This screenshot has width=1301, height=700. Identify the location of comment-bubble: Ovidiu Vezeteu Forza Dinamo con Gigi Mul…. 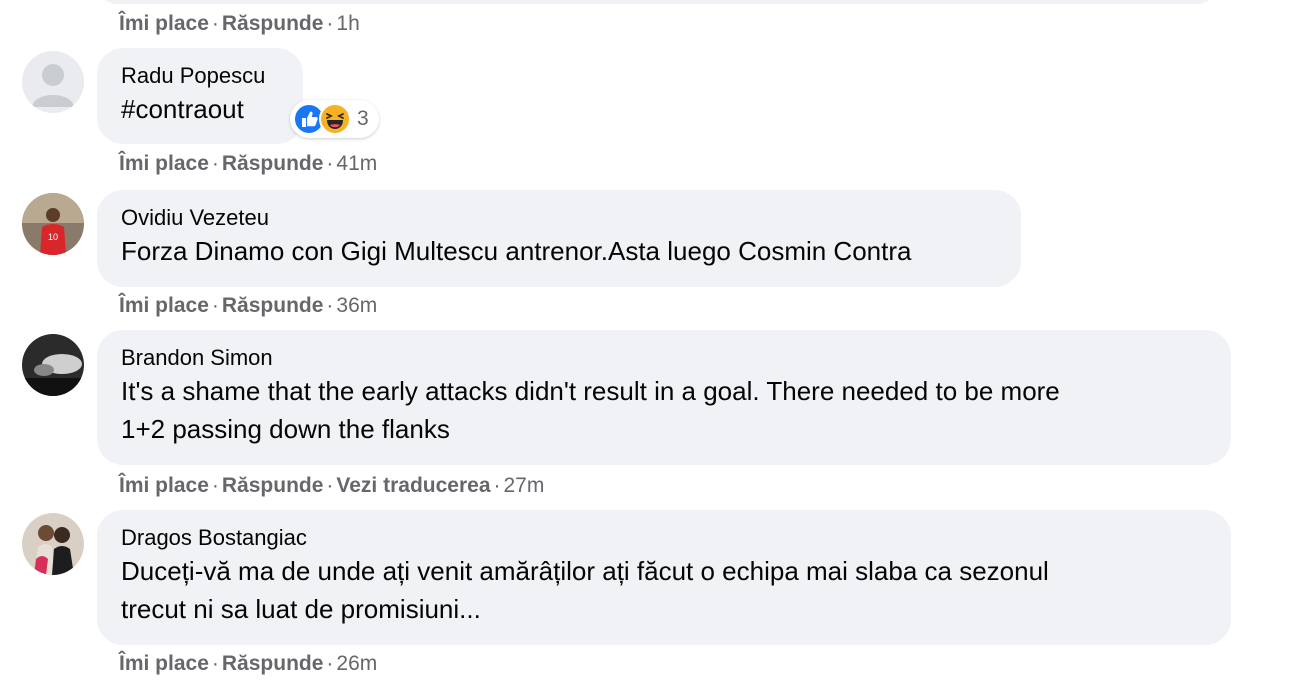
(559, 238).